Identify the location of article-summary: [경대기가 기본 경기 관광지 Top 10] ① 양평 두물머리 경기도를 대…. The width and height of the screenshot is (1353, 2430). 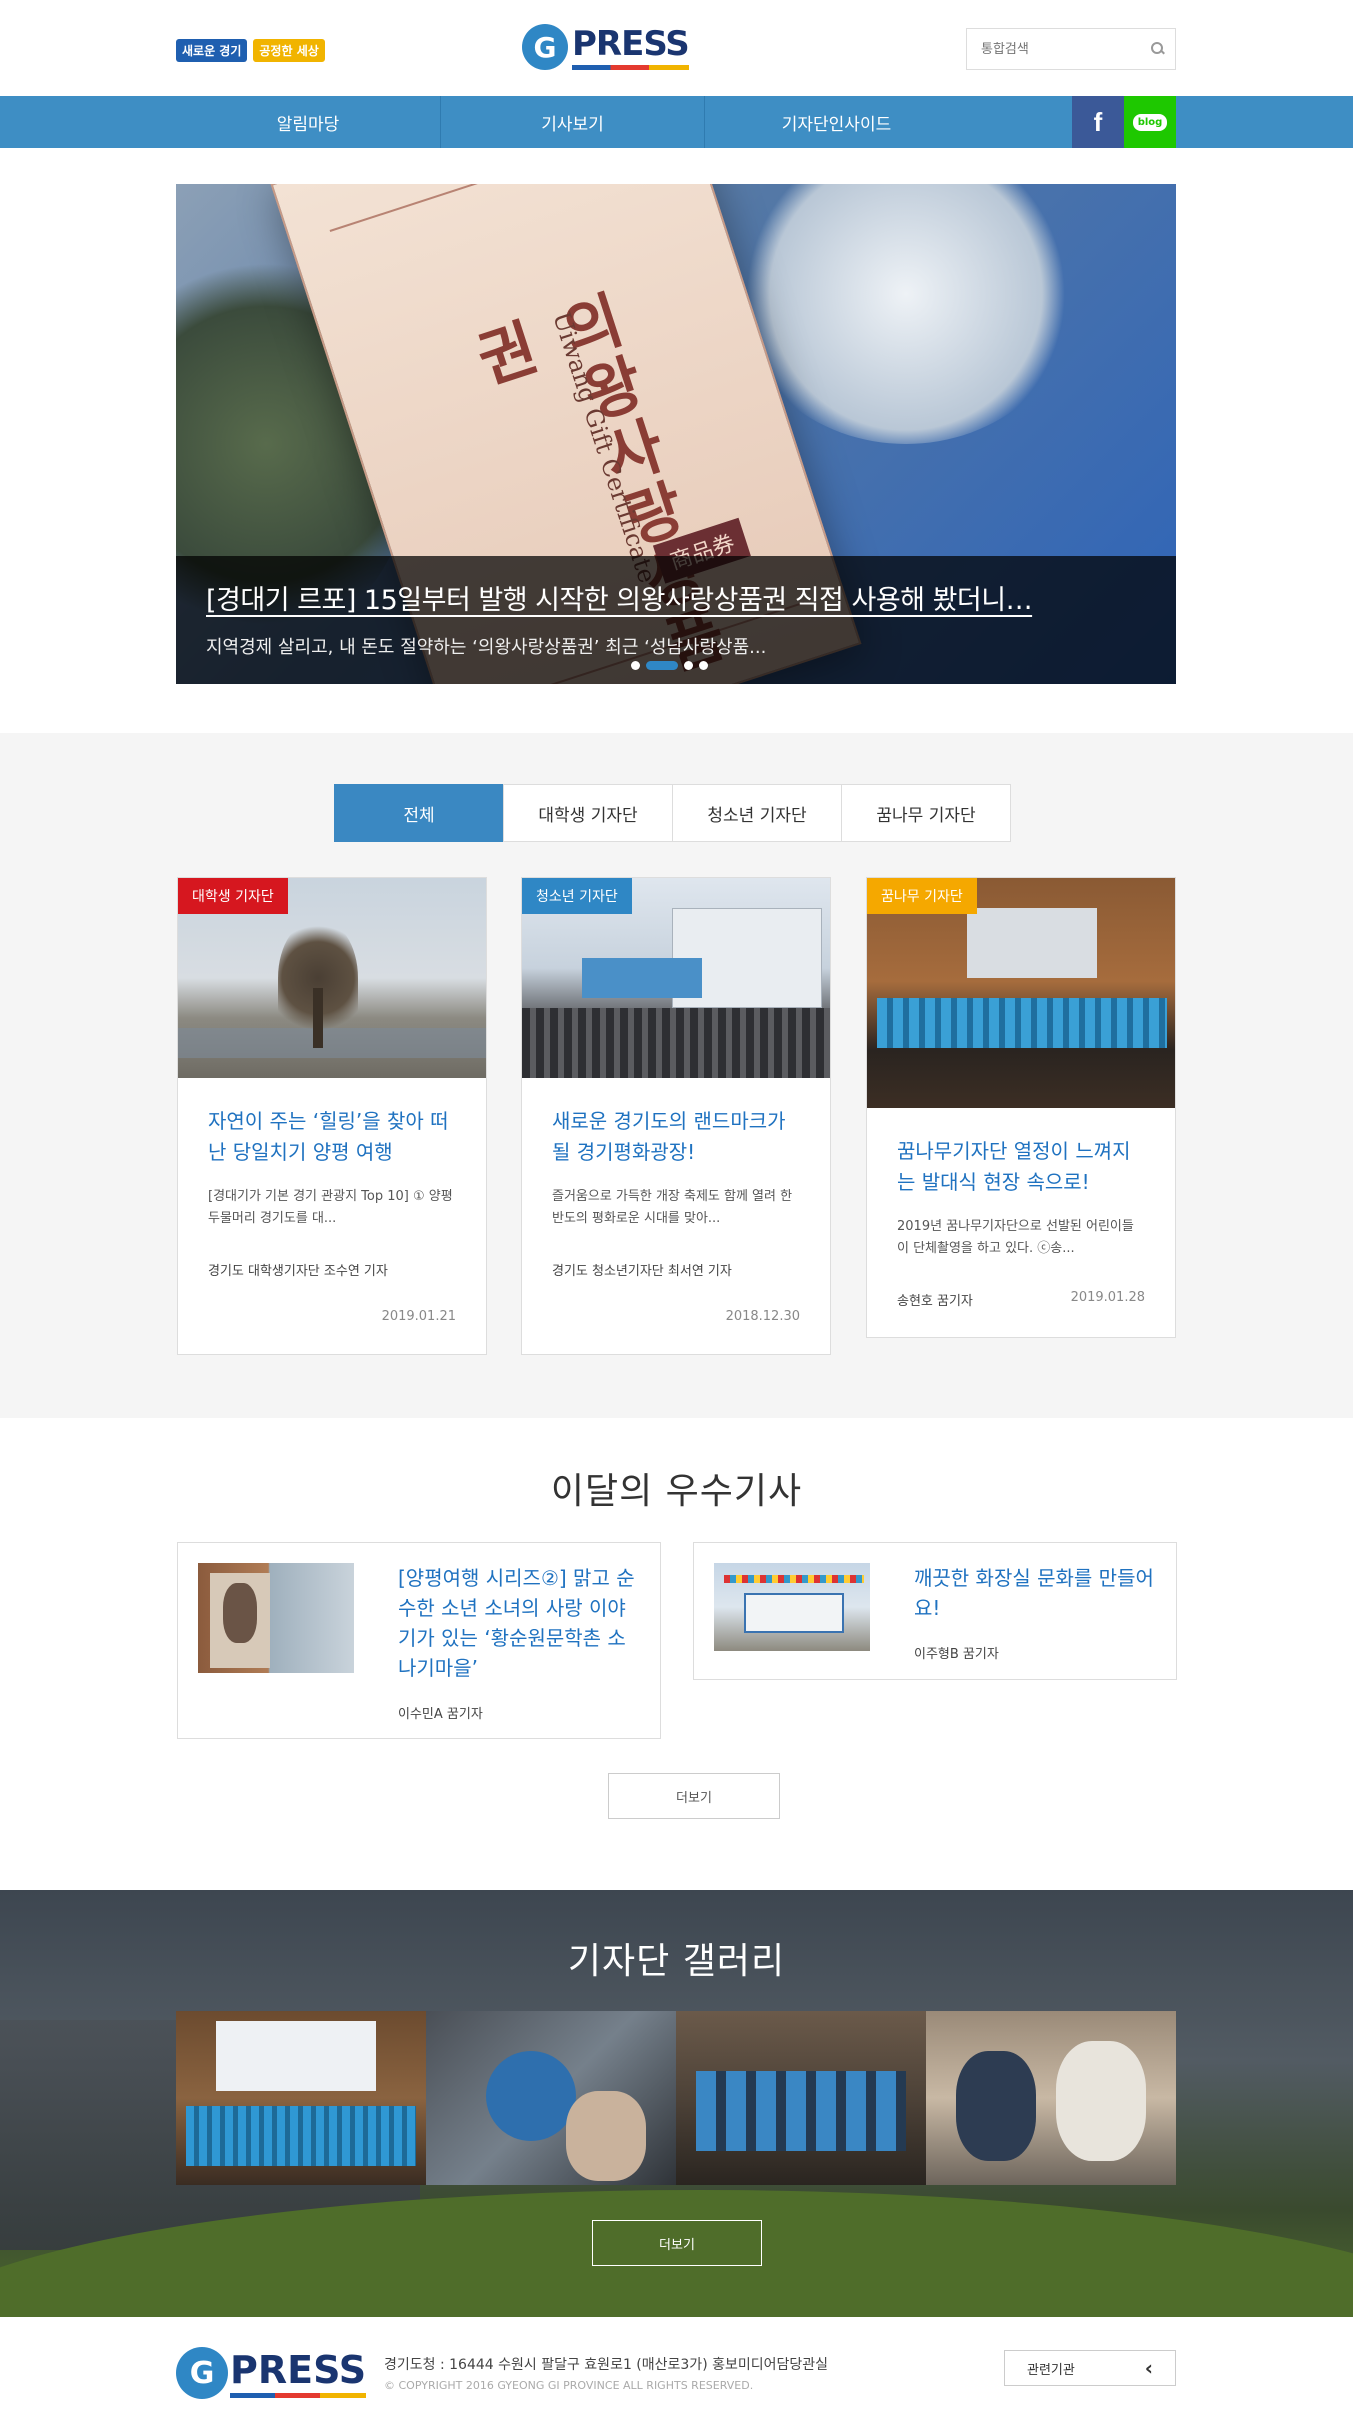
(330, 1208).